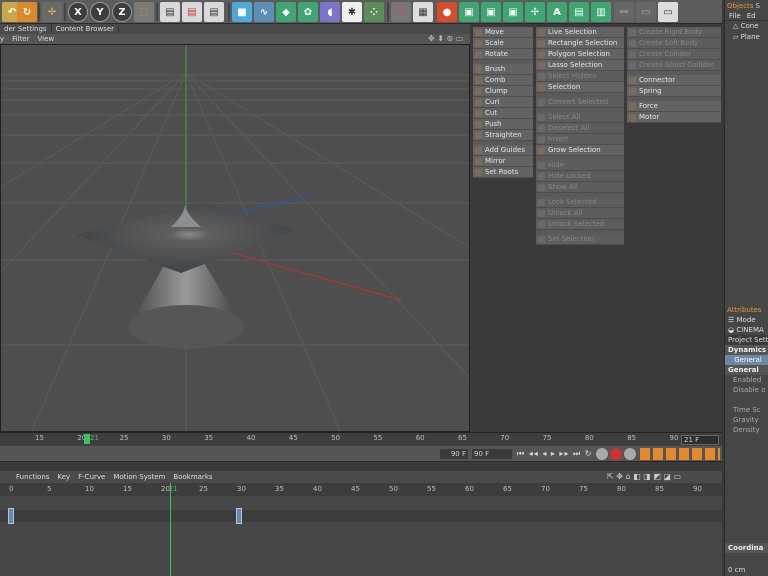 The height and width of the screenshot is (576, 768). Describe the element at coordinates (122, 12) in the screenshot. I see `z-axis-lock-icon: Z` at that location.